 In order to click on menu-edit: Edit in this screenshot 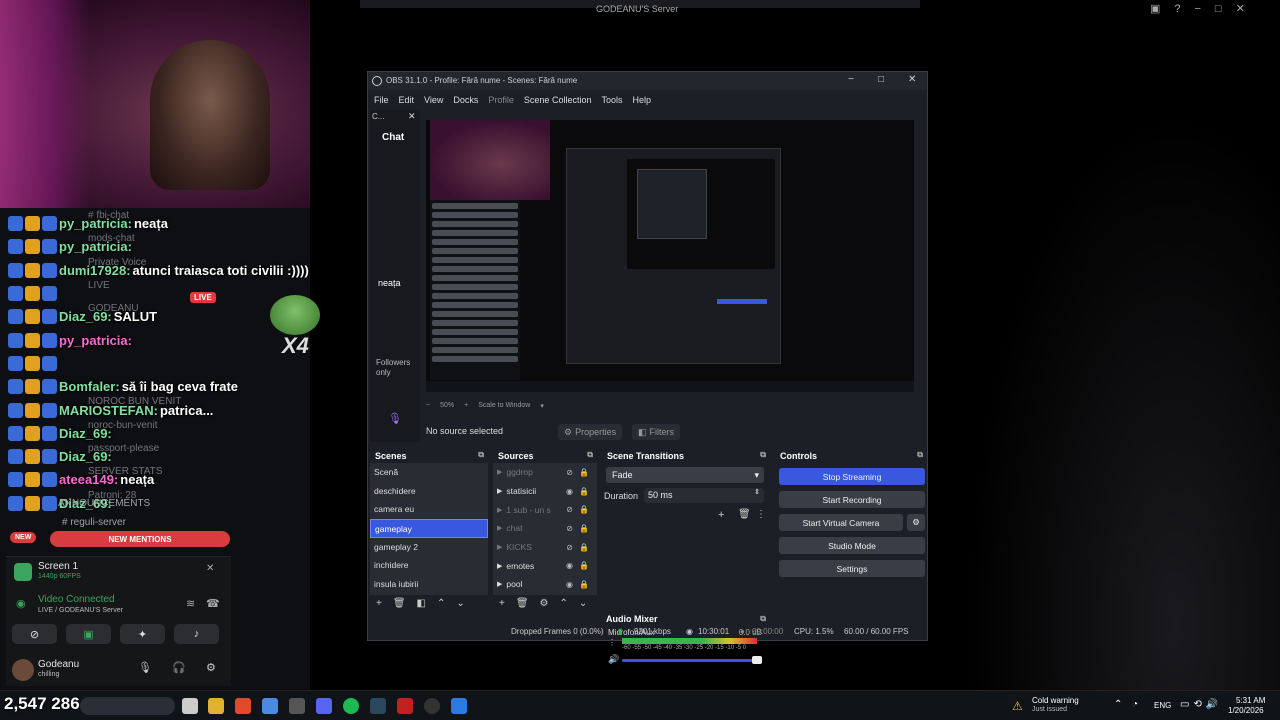, I will do `click(407, 100)`.